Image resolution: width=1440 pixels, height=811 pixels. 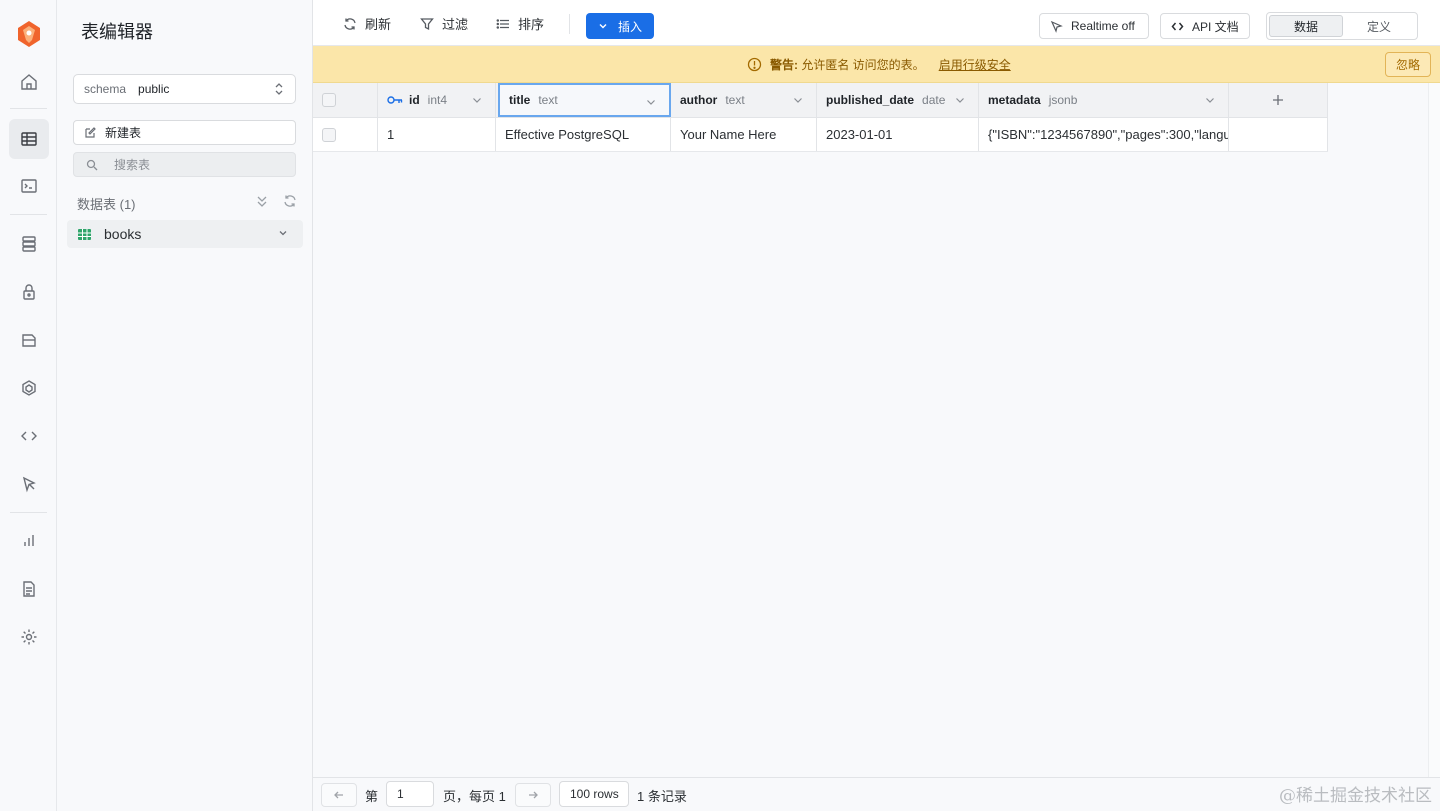 What do you see at coordinates (29, 388) in the screenshot?
I see `edge-functions-icon` at bounding box center [29, 388].